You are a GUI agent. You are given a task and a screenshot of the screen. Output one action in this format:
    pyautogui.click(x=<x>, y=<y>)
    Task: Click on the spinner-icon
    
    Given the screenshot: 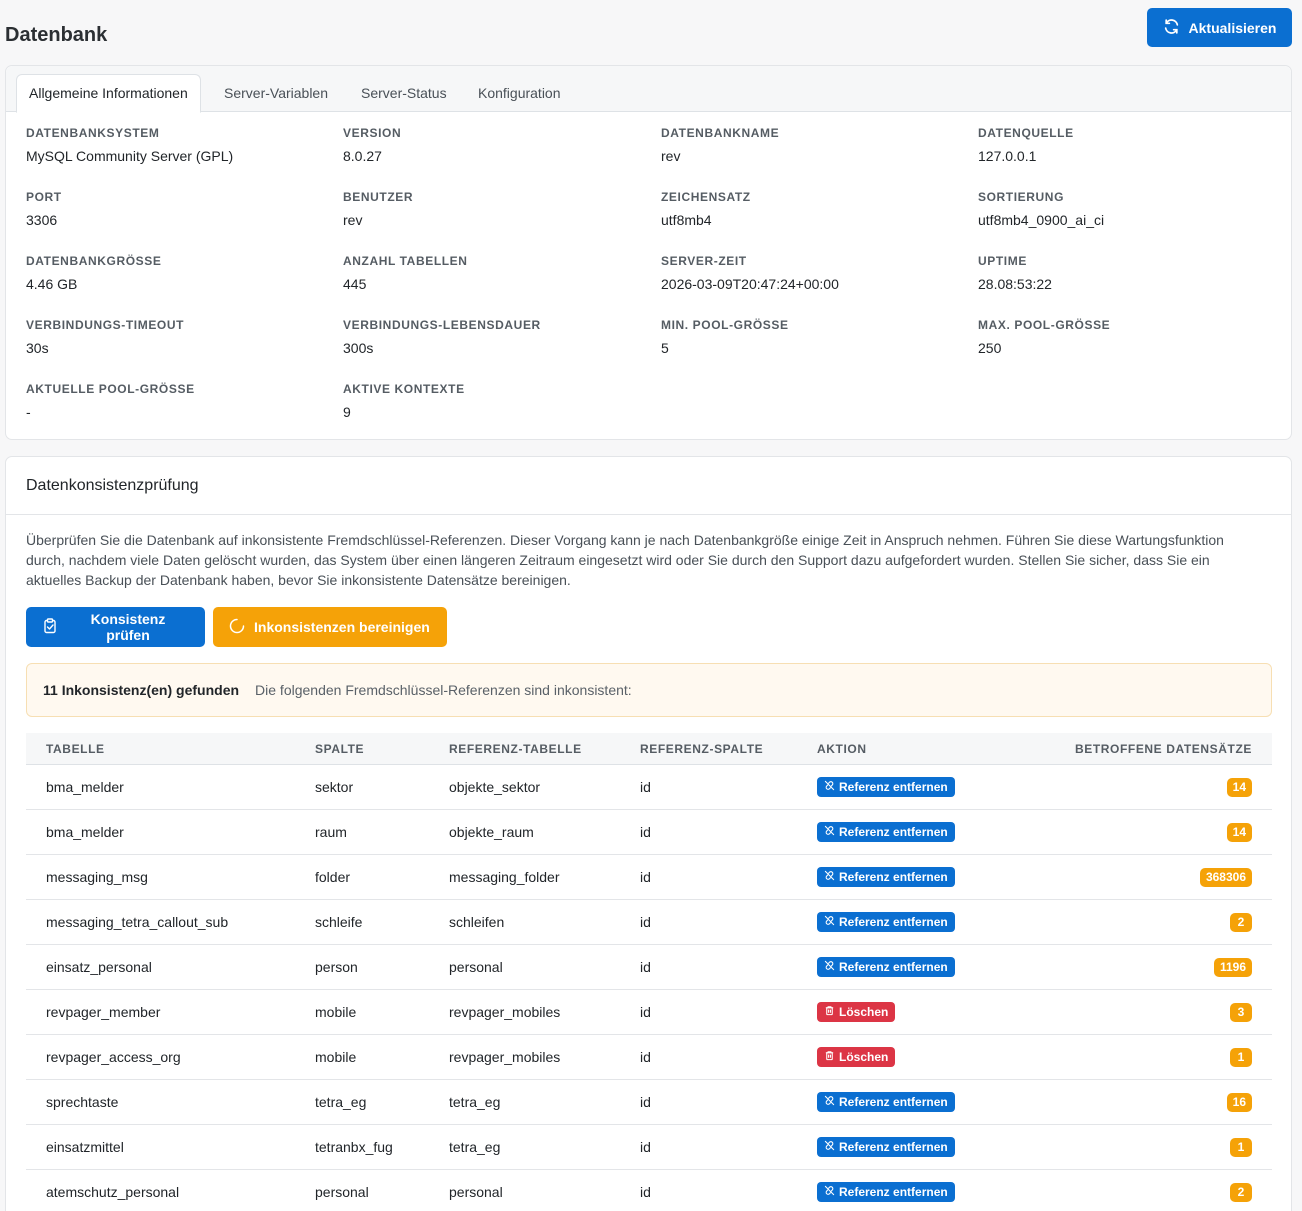 What is the action you would take?
    pyautogui.click(x=237, y=627)
    